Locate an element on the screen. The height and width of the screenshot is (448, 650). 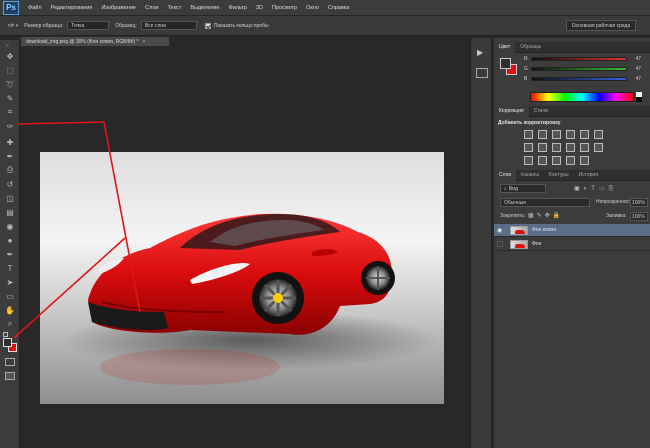
invert-icon is located at coordinates (528, 160).